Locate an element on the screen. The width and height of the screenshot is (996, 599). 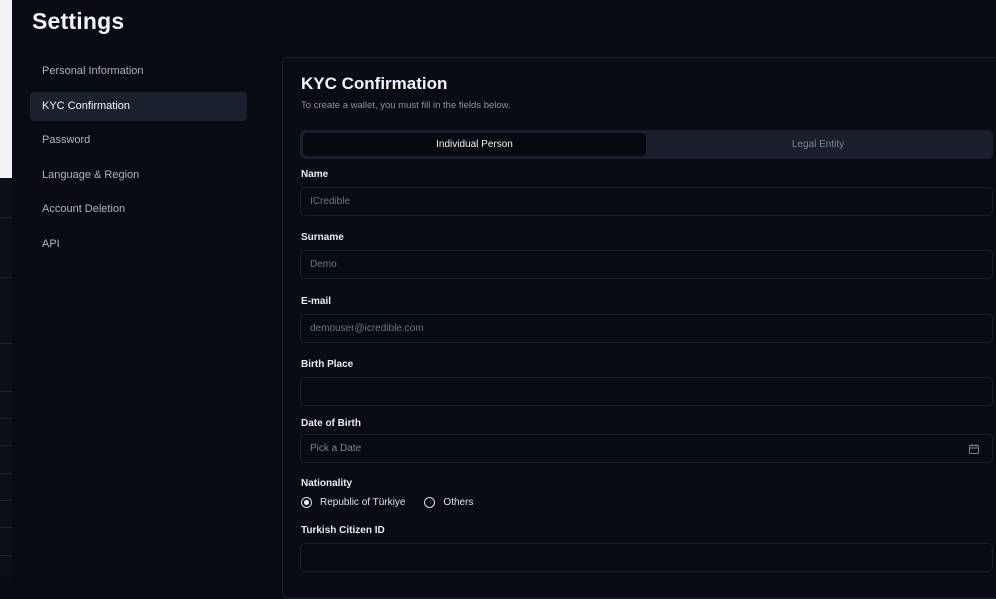
turkish-citizen-id-label: Turkish Citizen ID is located at coordinates (343, 530).